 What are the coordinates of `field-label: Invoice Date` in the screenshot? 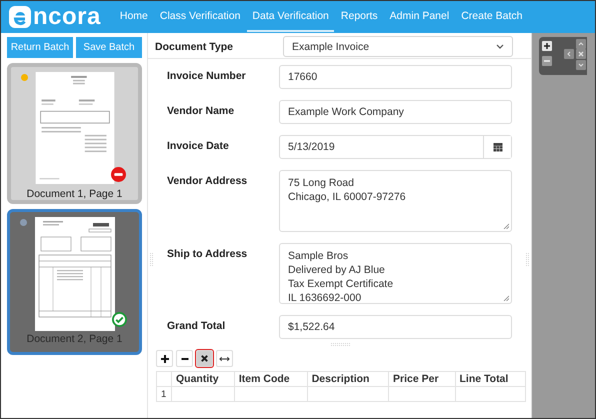 It's located at (198, 145).